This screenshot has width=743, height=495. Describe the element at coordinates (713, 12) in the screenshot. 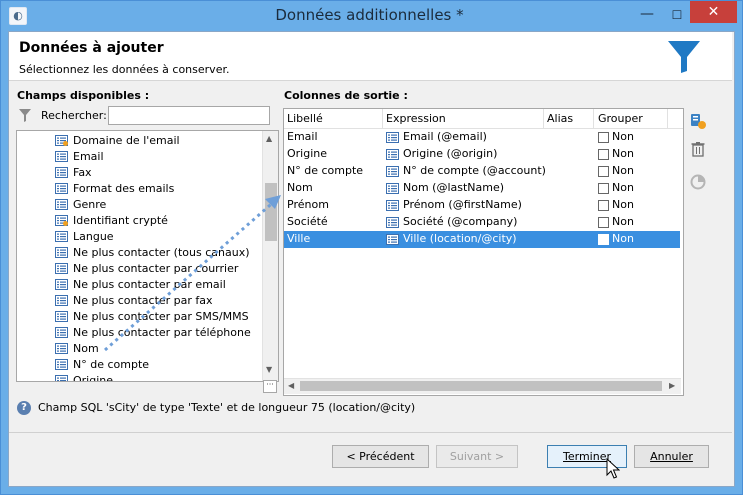

I see `close-button: ✕` at that location.